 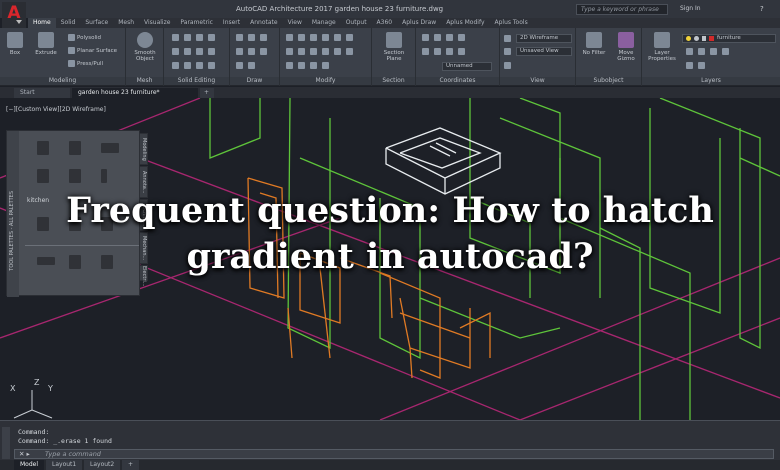 What do you see at coordinates (425, 37) in the screenshot?
I see `ucs-icon` at bounding box center [425, 37].